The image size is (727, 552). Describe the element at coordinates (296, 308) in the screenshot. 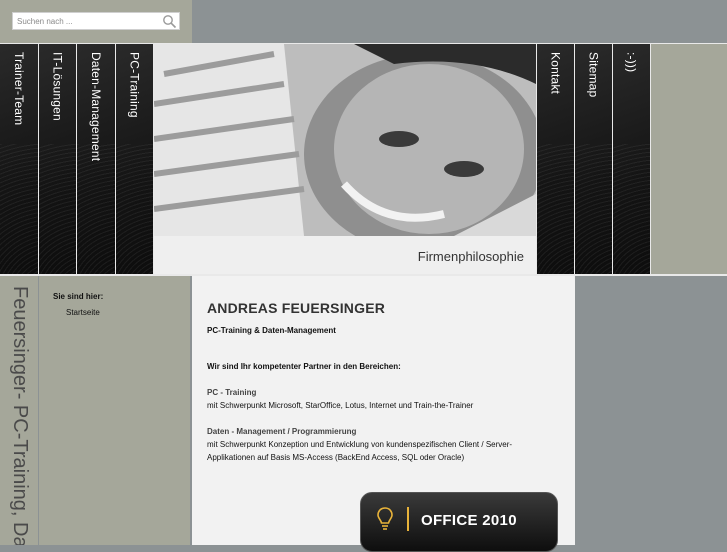

I see `page-title: ANDREAS FEUERSINGER` at that location.